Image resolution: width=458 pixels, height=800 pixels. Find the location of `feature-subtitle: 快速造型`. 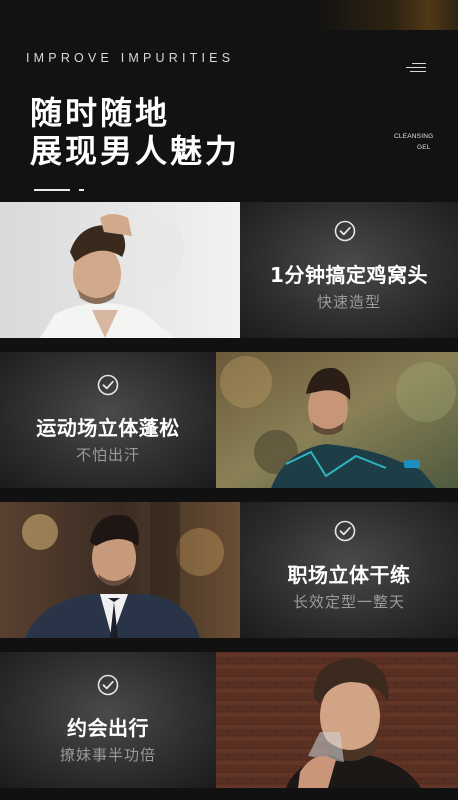

feature-subtitle: 快速造型 is located at coordinates (348, 302).